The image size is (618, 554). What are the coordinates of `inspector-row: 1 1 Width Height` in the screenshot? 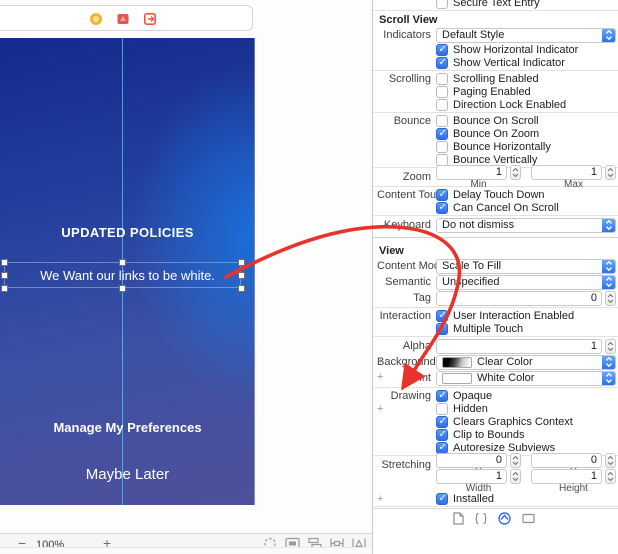 It's located at (496, 480).